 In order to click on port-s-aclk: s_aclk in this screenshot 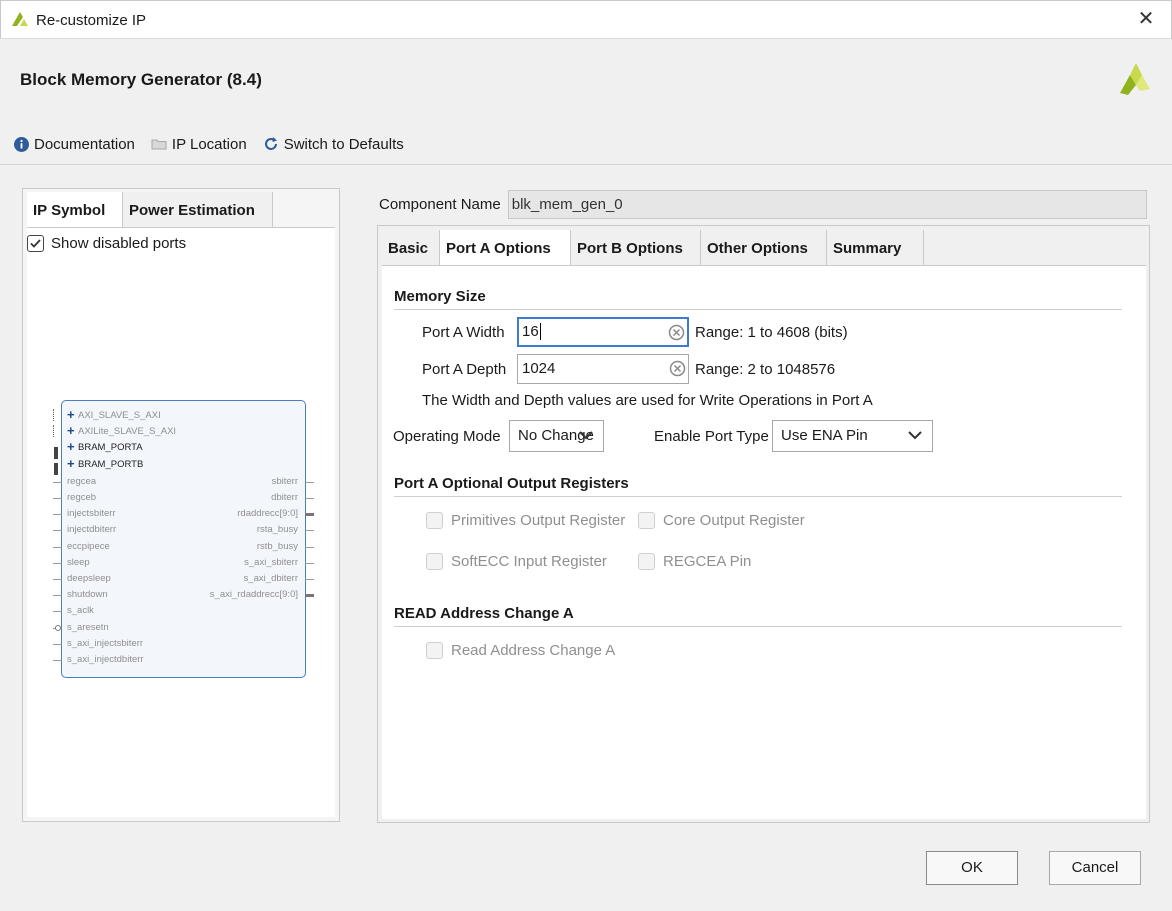, I will do `click(80, 610)`.